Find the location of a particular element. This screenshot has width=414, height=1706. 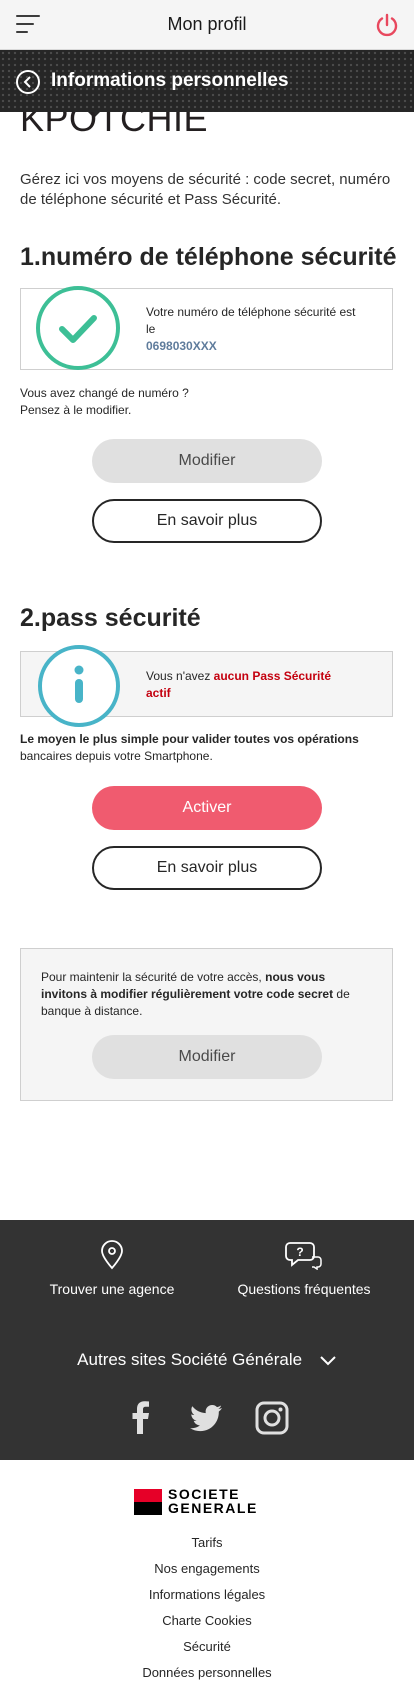

phone-learn-more-button: En savoir plus is located at coordinates (207, 521).